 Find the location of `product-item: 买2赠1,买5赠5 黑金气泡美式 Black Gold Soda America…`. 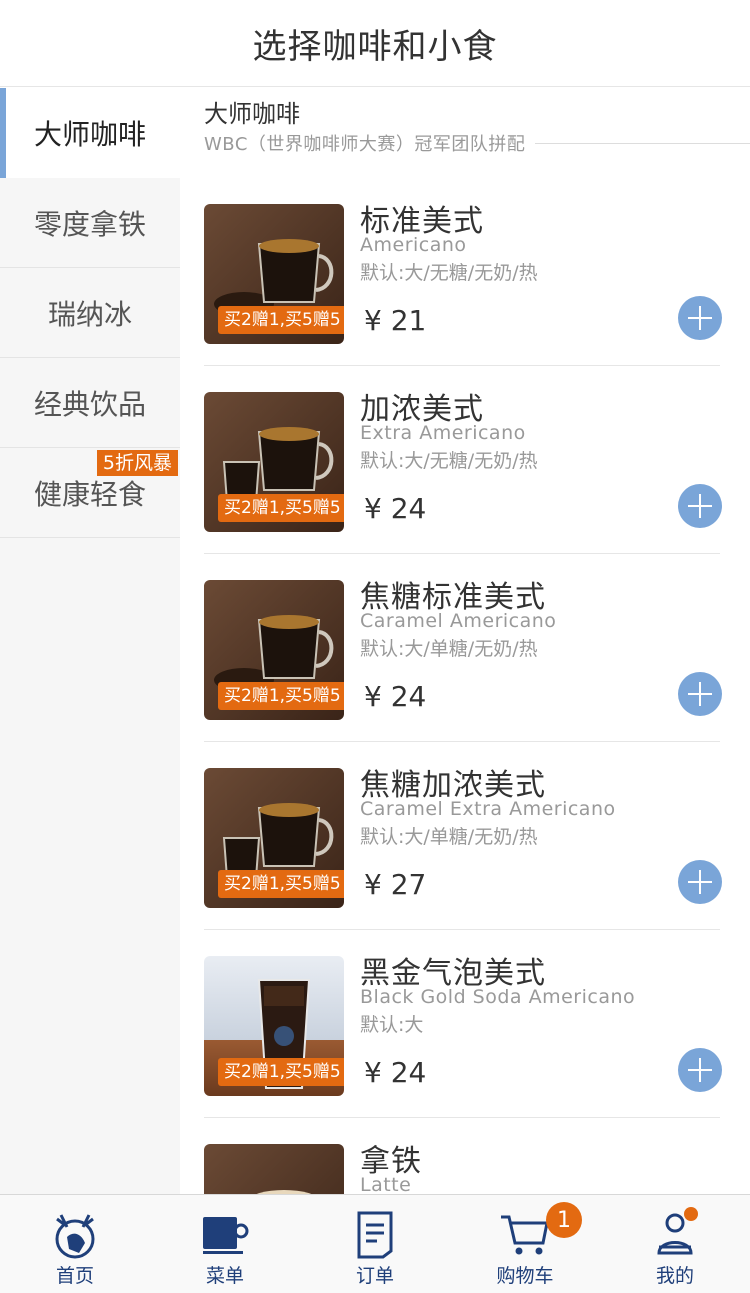

product-item: 买2赠1,买5赠5 黑金气泡美式 Black Gold Soda America… is located at coordinates (463, 1024).